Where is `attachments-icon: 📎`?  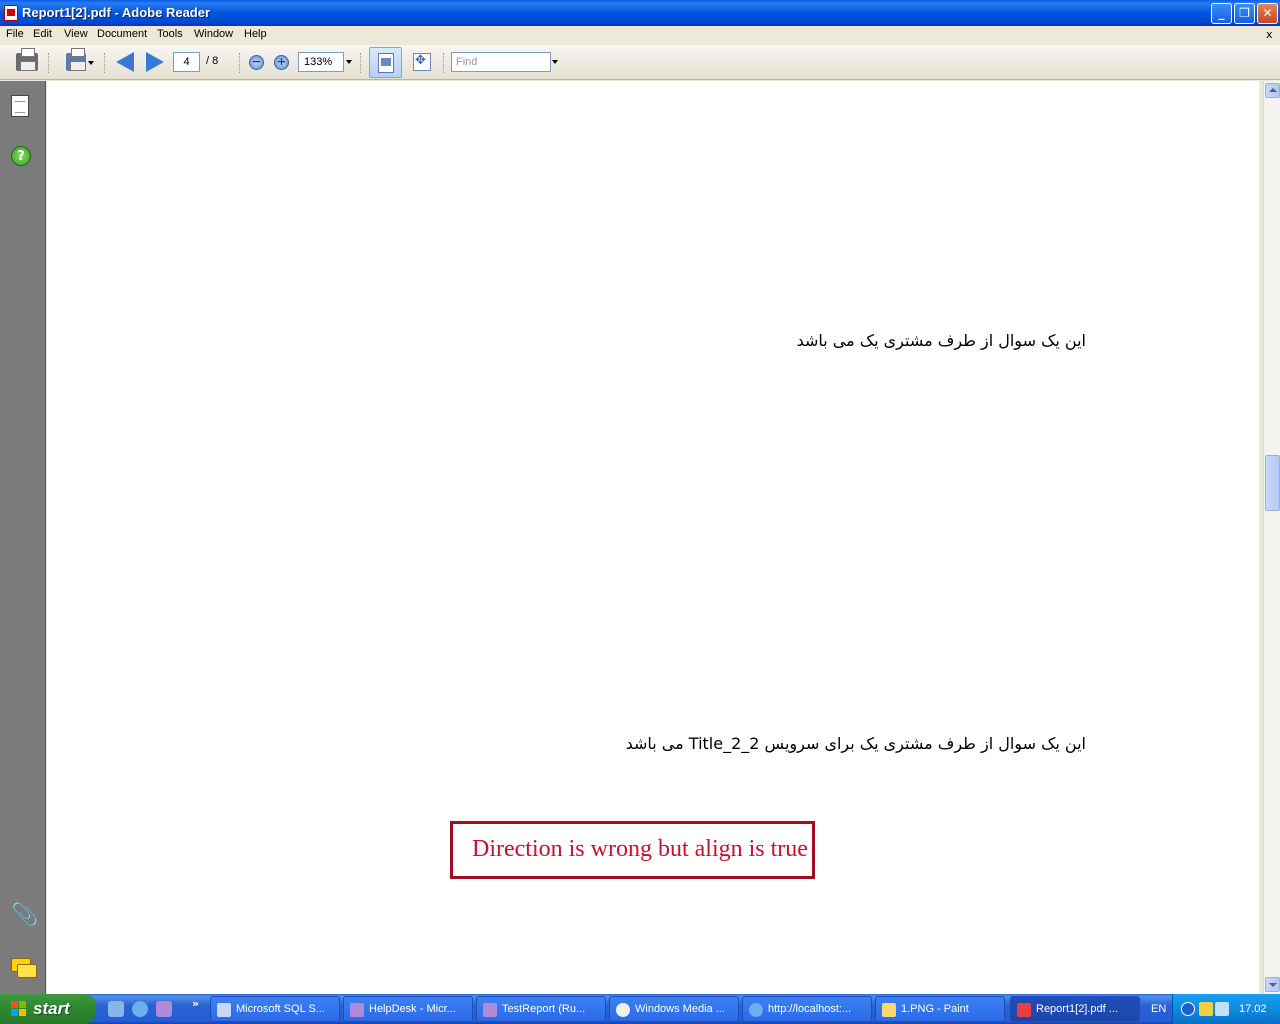
attachments-icon: 📎 is located at coordinates (24, 916).